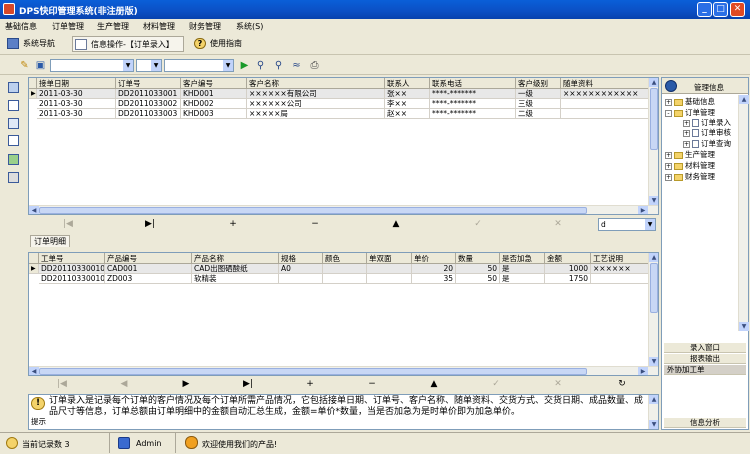 Image resolution: width=750 pixels, height=454 pixels. I want to click on col-header: 单双面, so click(389, 258).